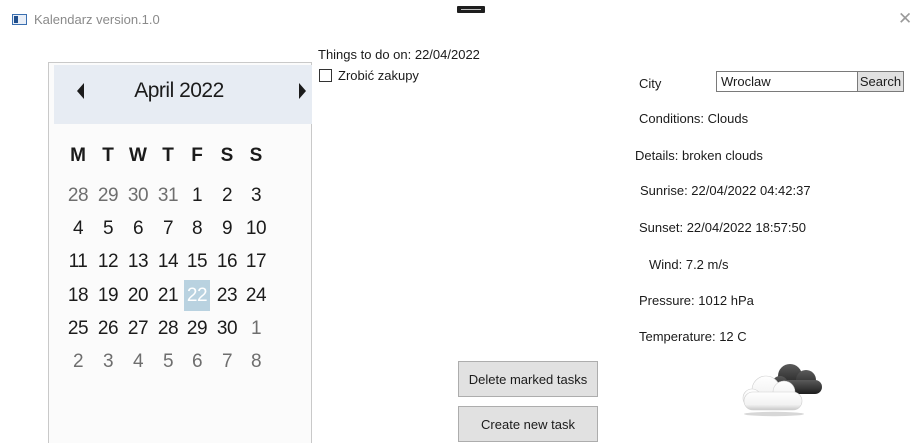  Describe the element at coordinates (78, 155) in the screenshot. I see `weekday-header: M` at that location.